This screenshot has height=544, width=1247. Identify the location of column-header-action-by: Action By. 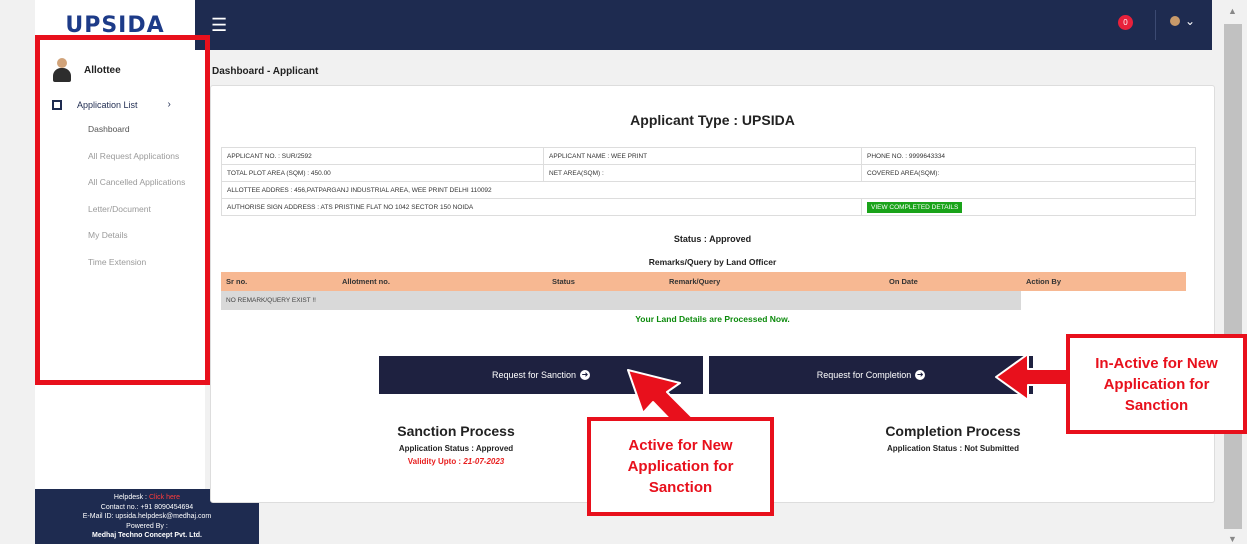
(1103, 281).